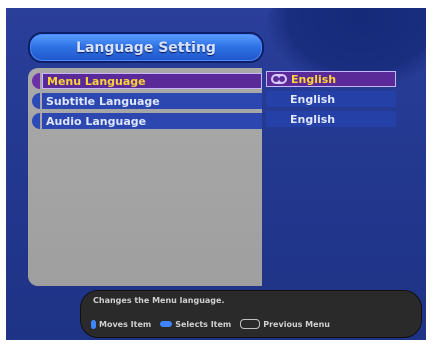  What do you see at coordinates (296, 324) in the screenshot?
I see `previous-label: Previous Menu` at bounding box center [296, 324].